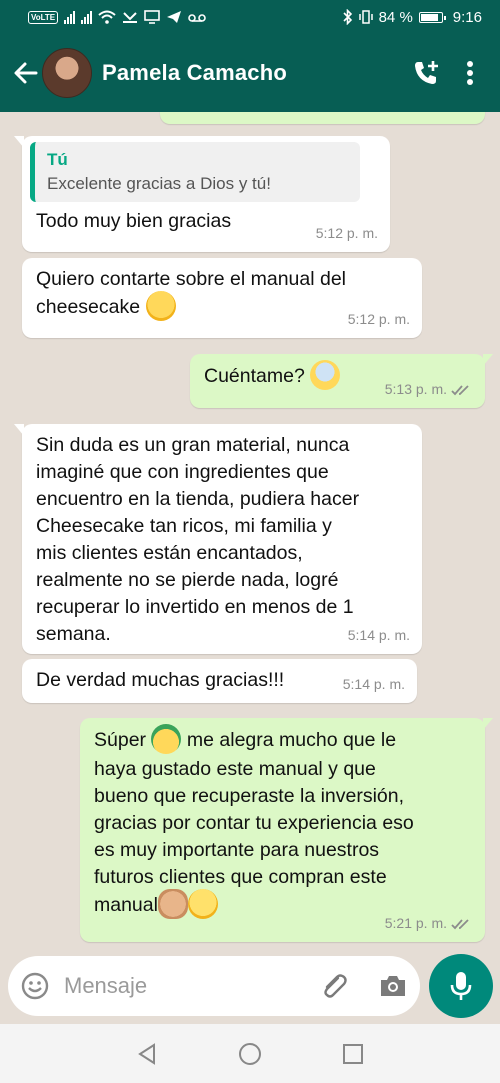 The image size is (500, 1083). I want to click on home-circle-icon, so click(250, 1054).